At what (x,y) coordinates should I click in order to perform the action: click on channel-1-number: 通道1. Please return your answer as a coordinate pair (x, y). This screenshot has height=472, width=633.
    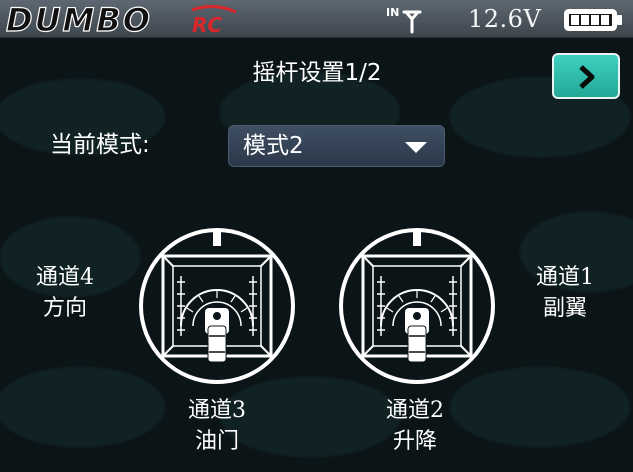
    Looking at the image, I should click on (565, 277).